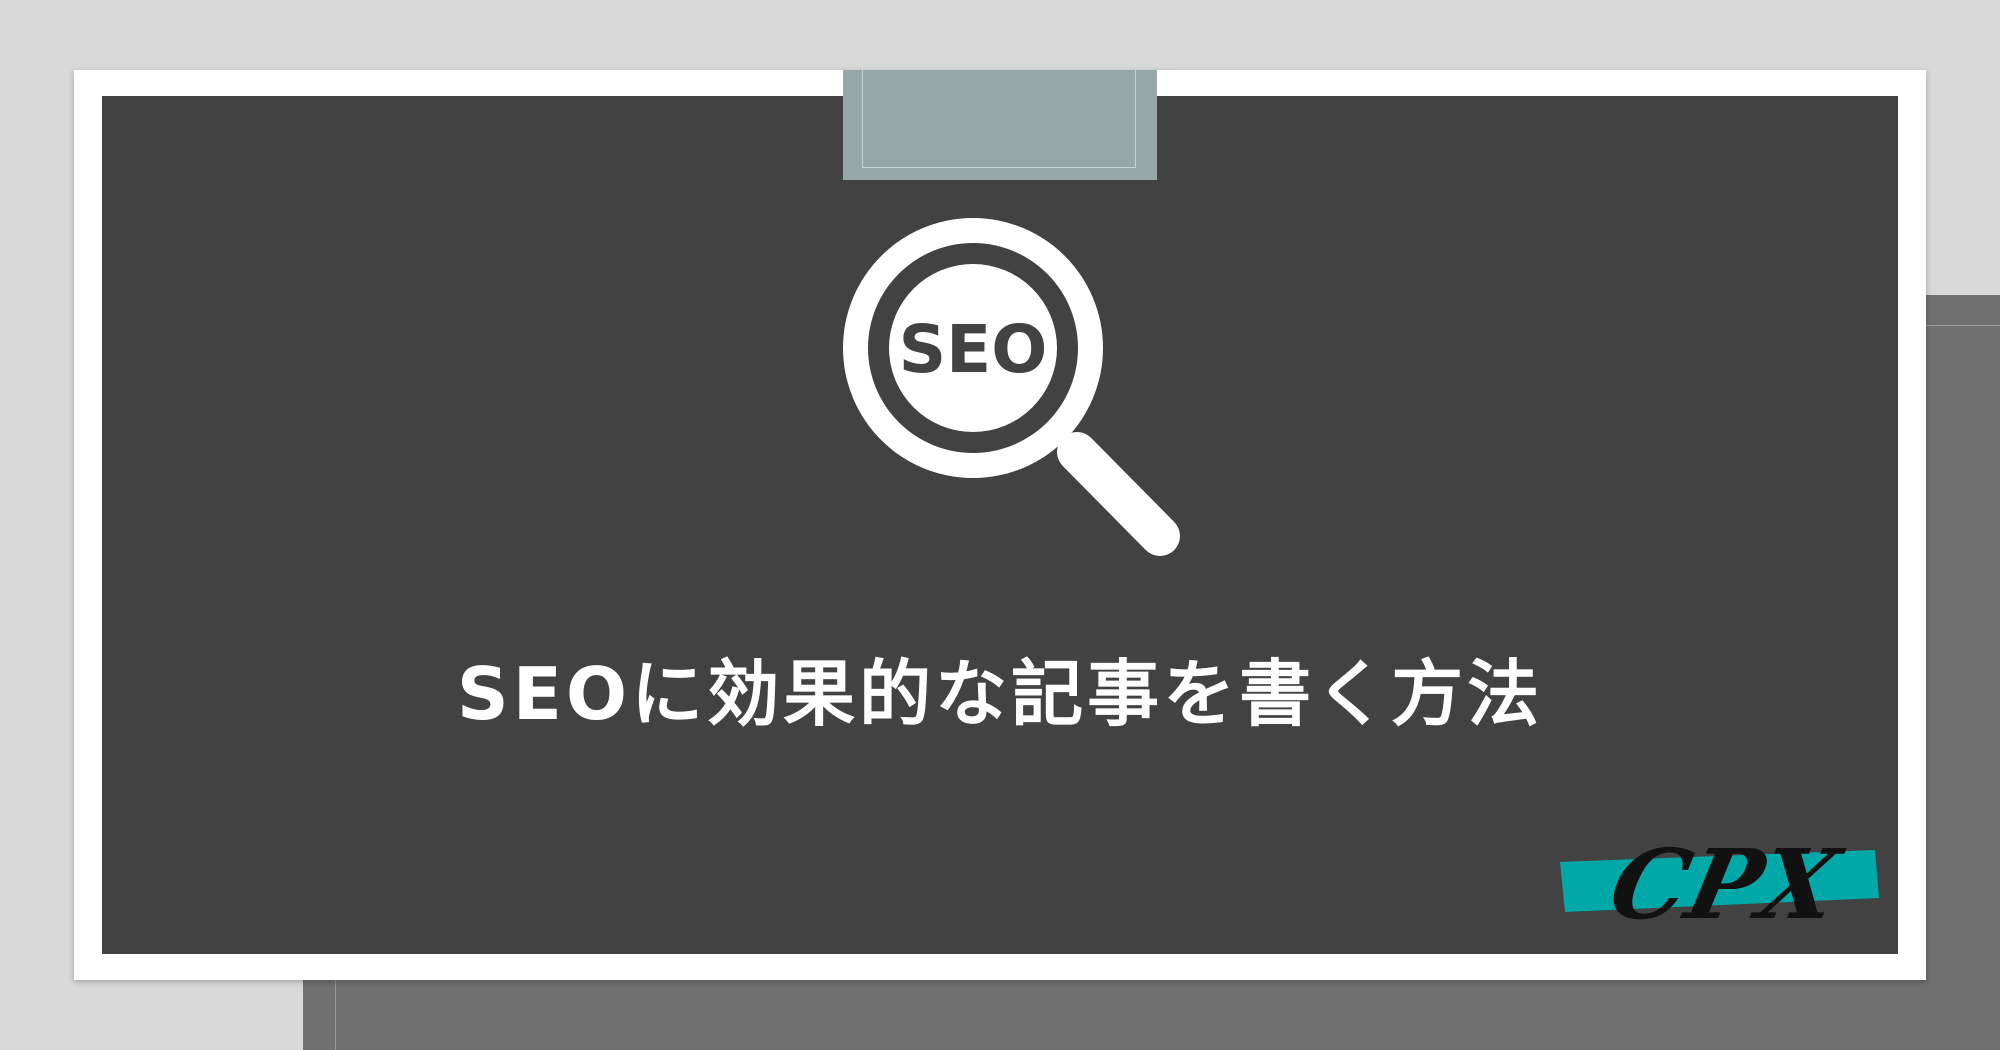 This screenshot has width=2000, height=1050. I want to click on page-title: SEOに効果的な記事を書く方法, so click(1000, 694).